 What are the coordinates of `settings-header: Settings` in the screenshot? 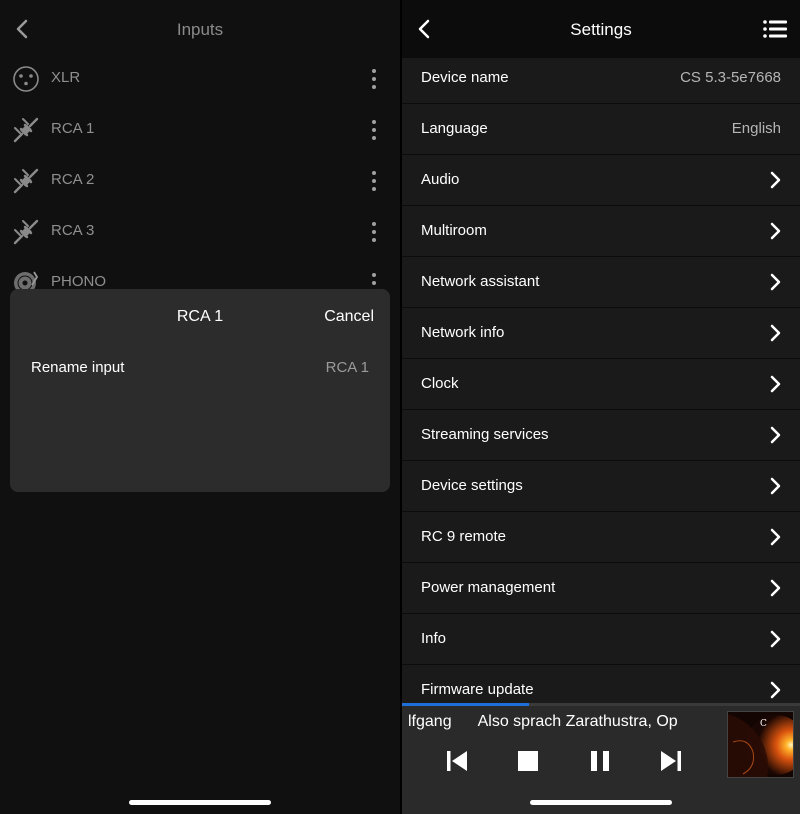 It's located at (601, 29).